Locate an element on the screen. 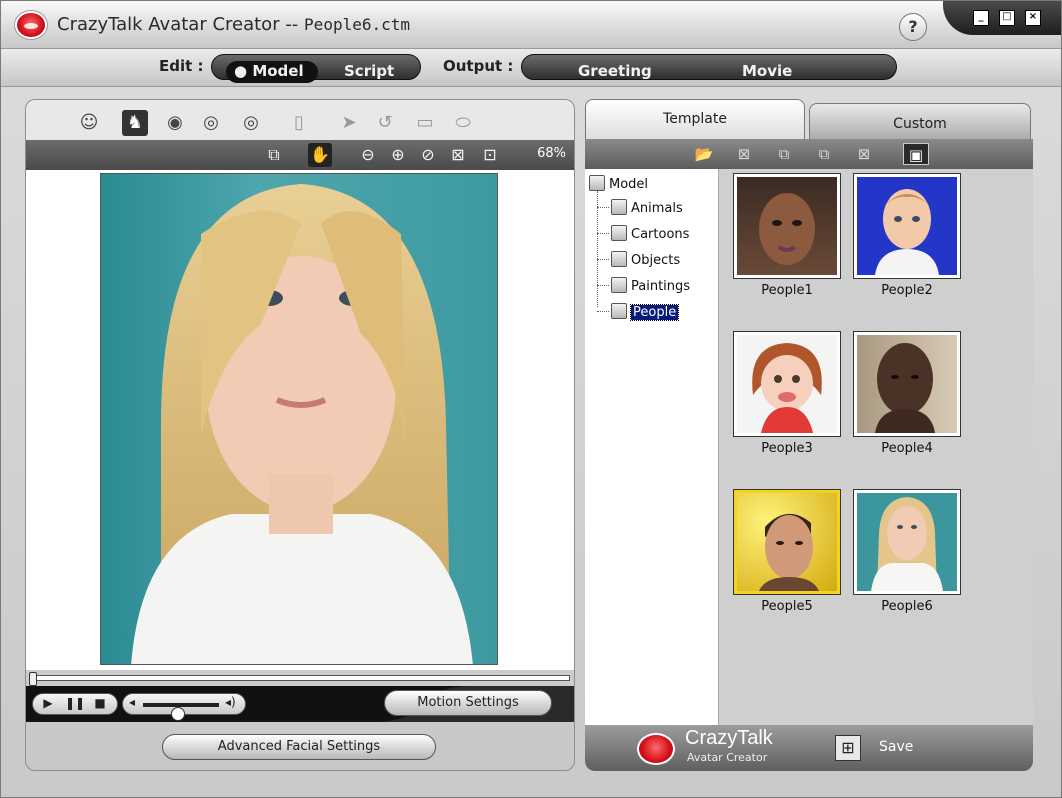  thumbnail-people6 is located at coordinates (907, 542).